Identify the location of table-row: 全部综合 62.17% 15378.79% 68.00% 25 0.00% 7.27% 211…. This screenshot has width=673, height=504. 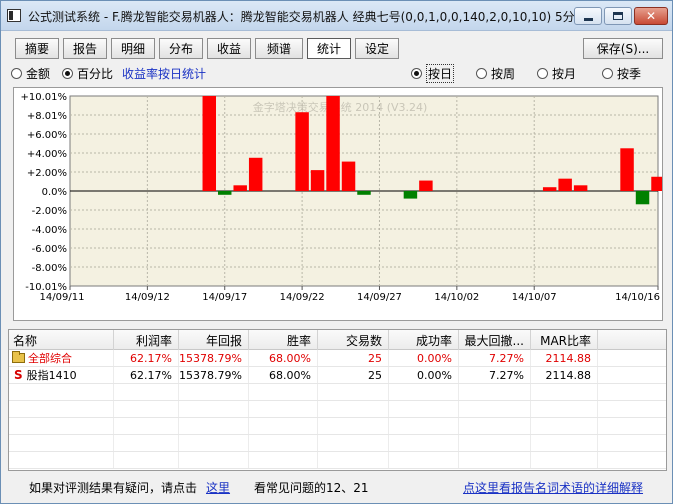
(337, 358).